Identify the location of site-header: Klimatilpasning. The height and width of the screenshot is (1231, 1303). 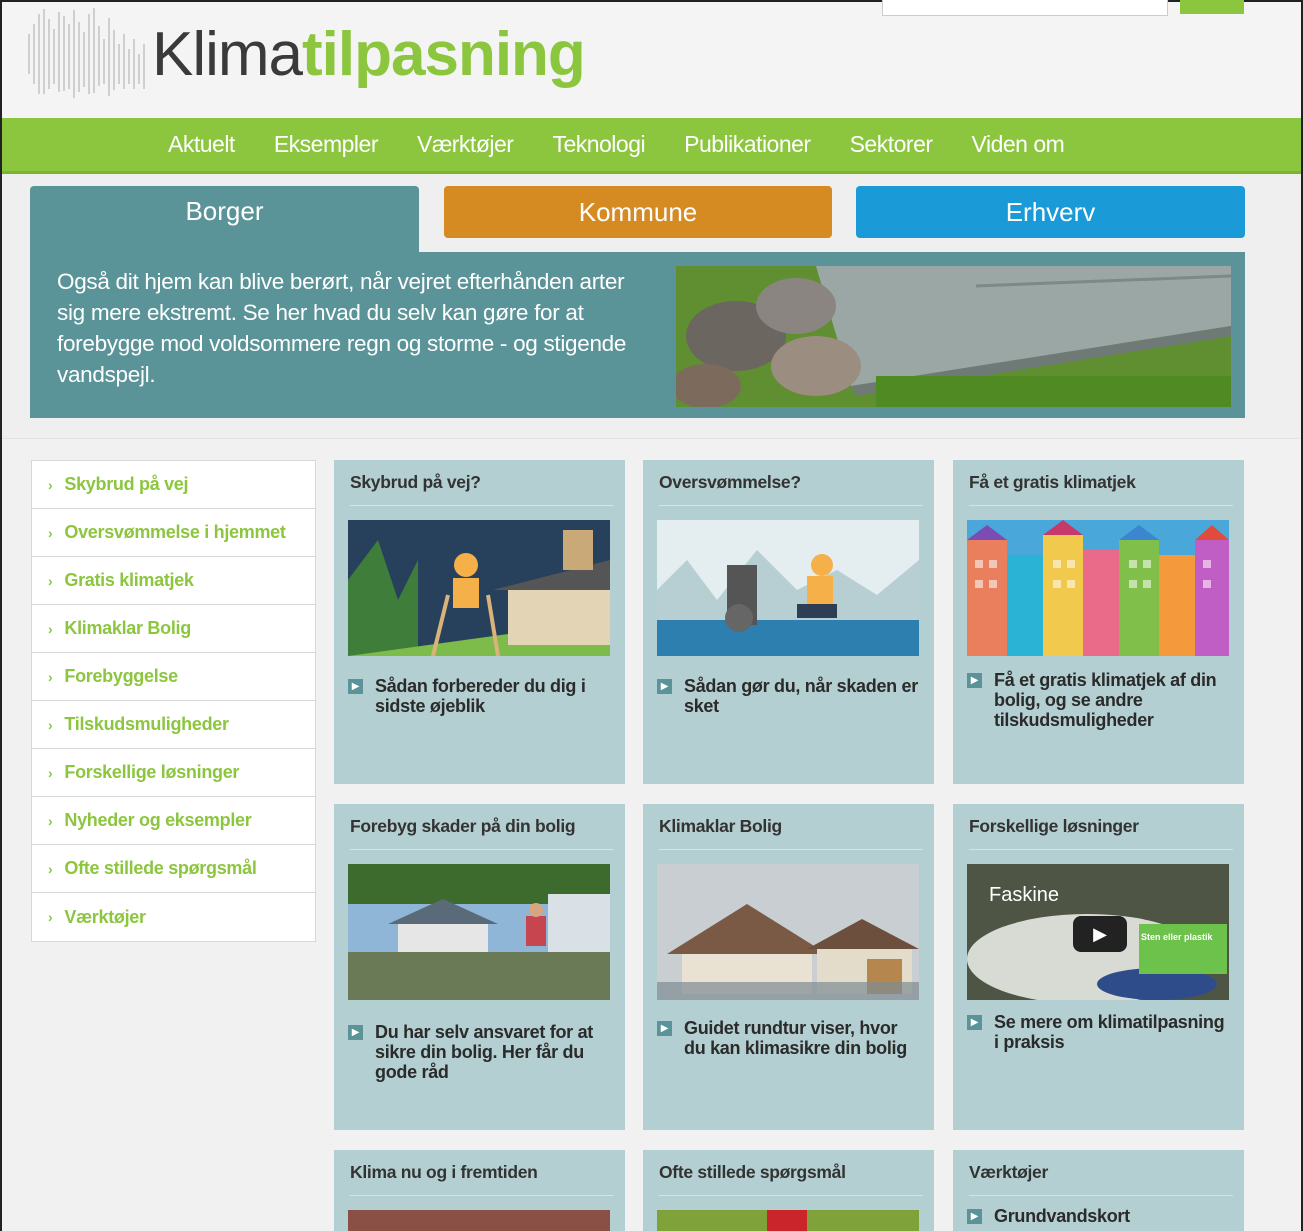
(651, 59).